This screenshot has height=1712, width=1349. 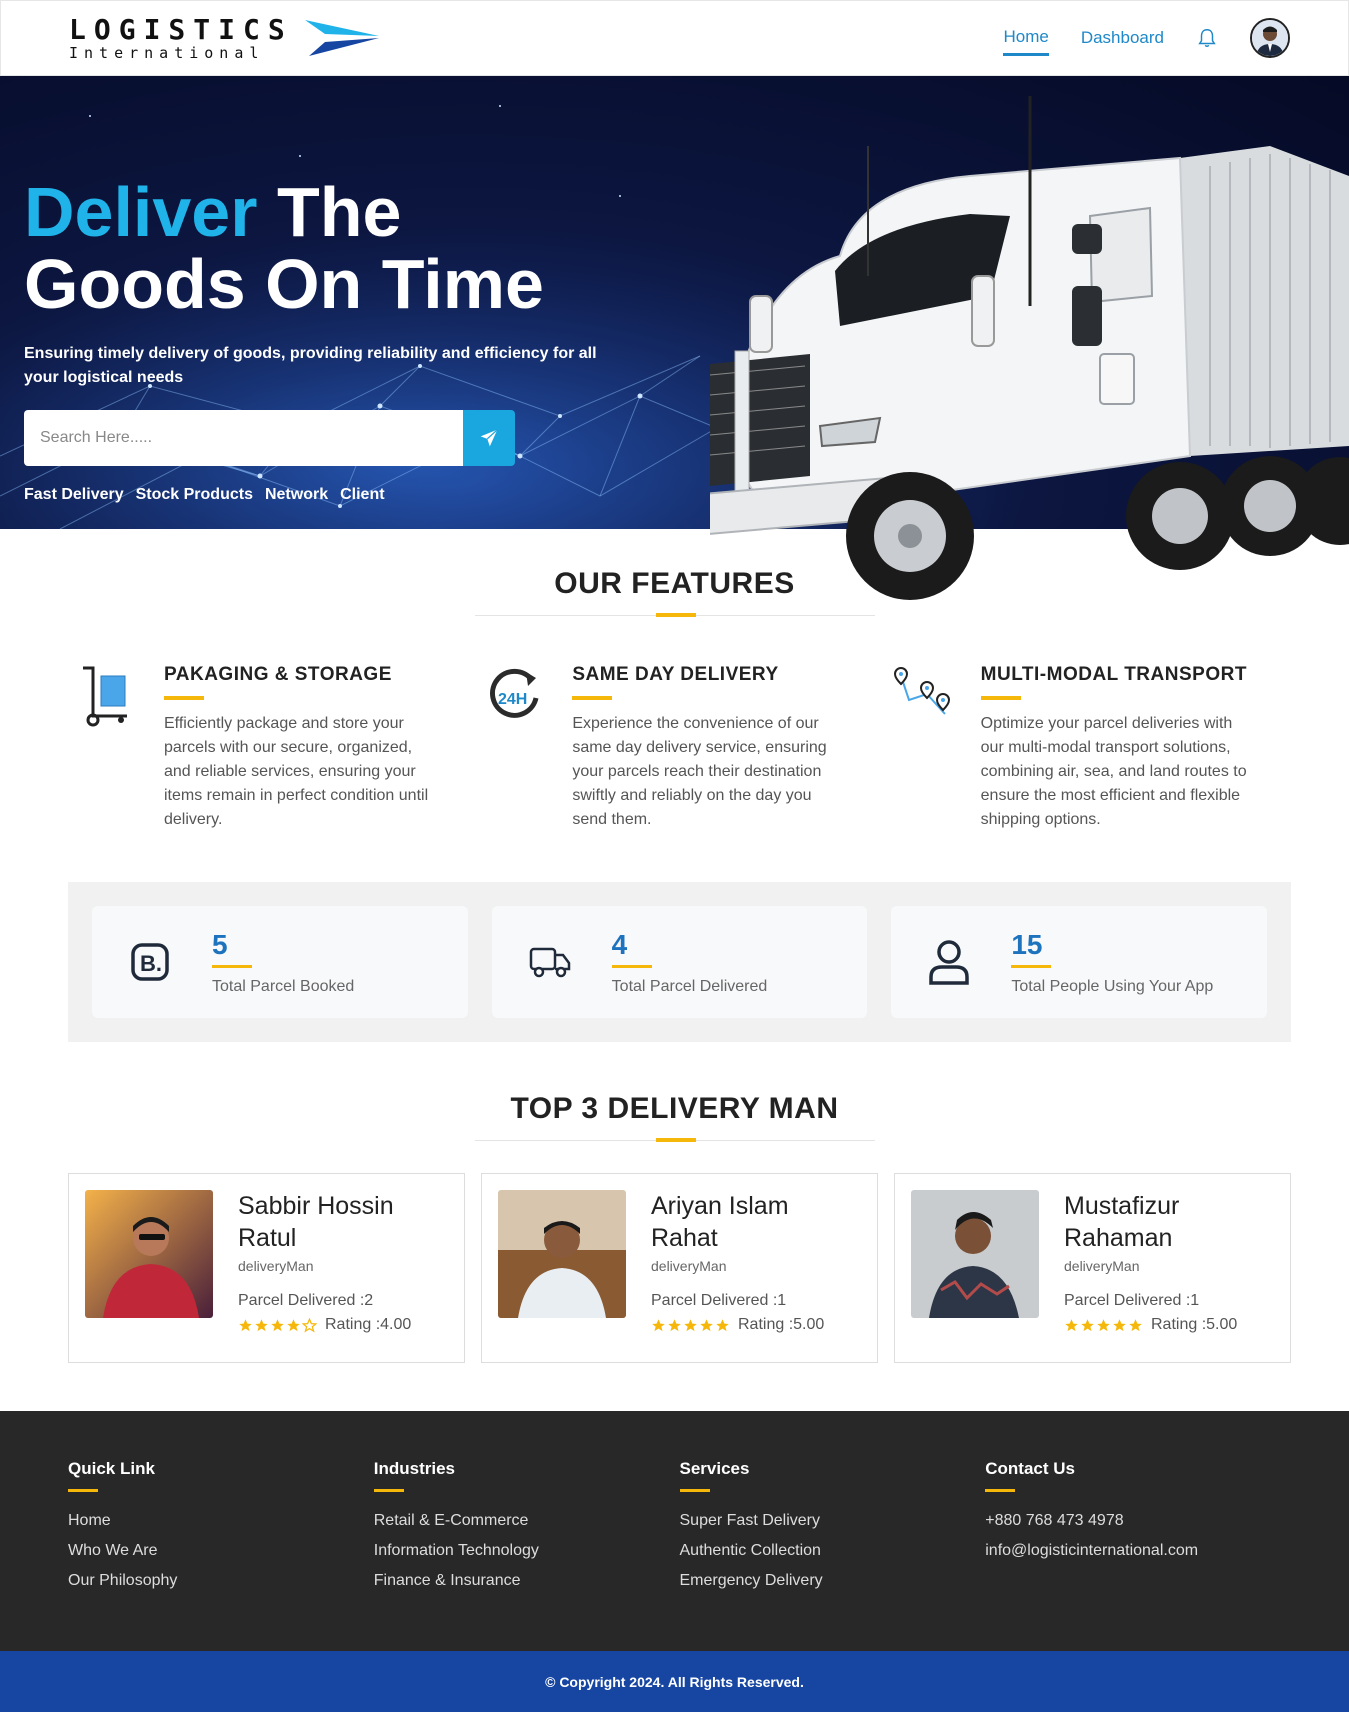 What do you see at coordinates (105, 696) in the screenshot?
I see `hand-truck-box-icon` at bounding box center [105, 696].